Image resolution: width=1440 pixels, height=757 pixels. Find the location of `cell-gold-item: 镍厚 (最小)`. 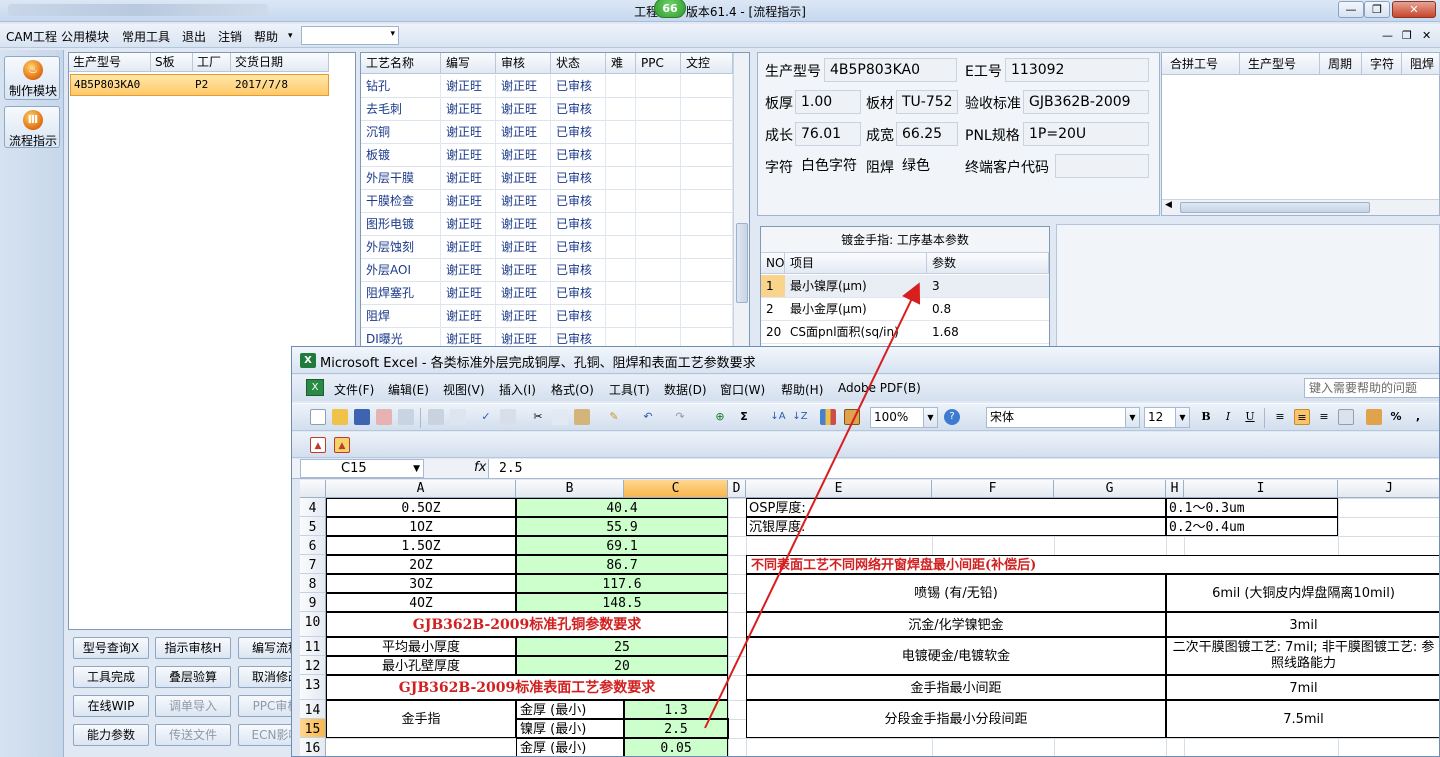

cell-gold-item: 镍厚 (最小) is located at coordinates (570, 728).